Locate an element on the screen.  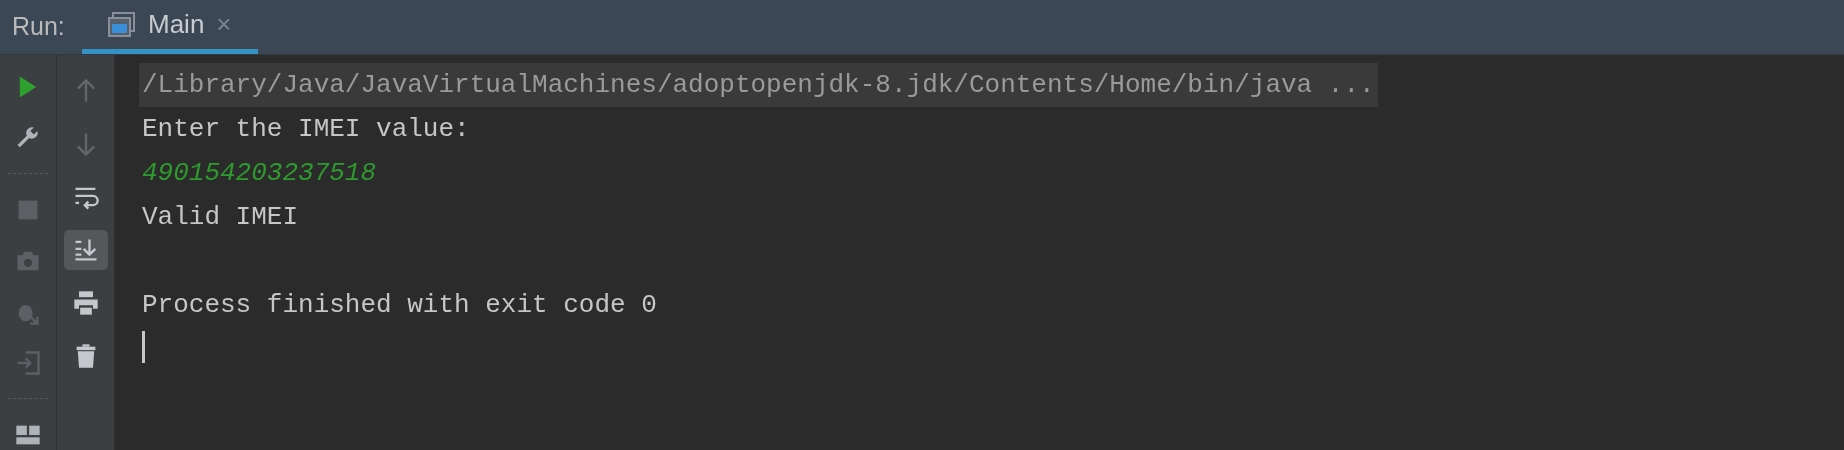
input-line: 490154203237518 is located at coordinates (259, 173).